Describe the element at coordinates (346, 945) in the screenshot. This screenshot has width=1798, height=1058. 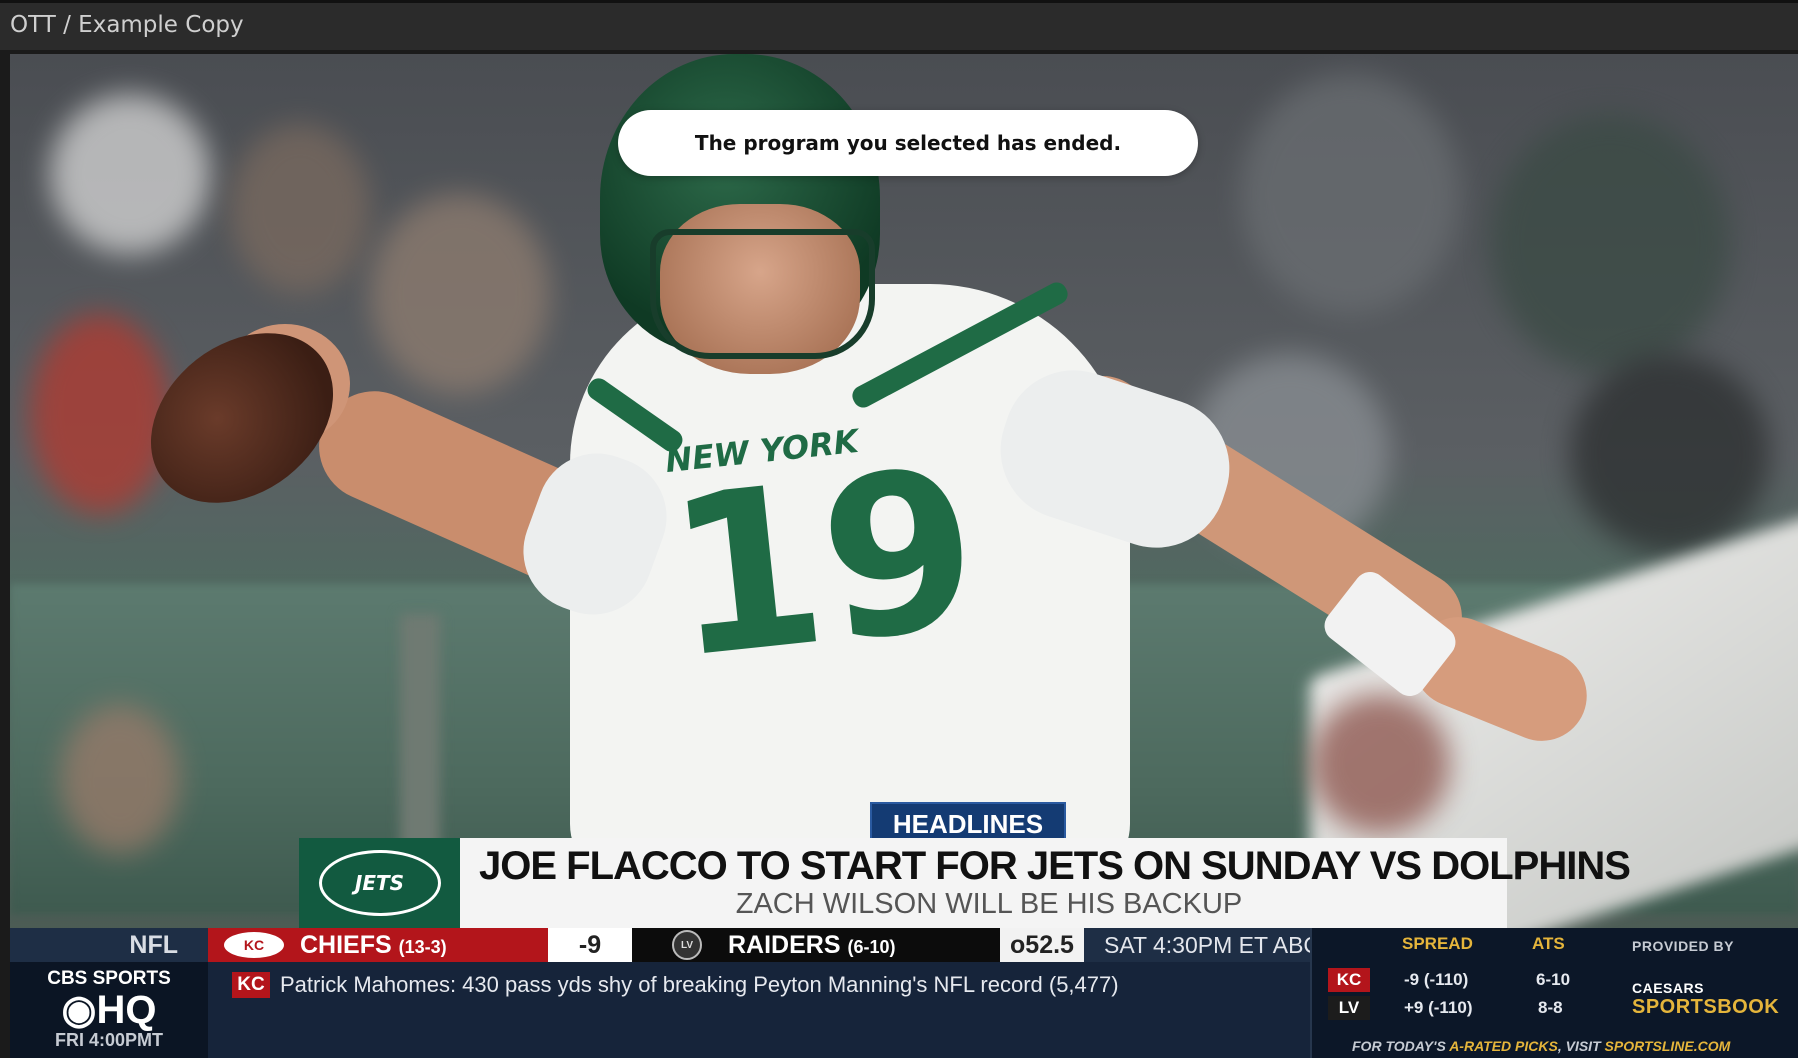
I see `home-team-label: CHIEFS` at that location.